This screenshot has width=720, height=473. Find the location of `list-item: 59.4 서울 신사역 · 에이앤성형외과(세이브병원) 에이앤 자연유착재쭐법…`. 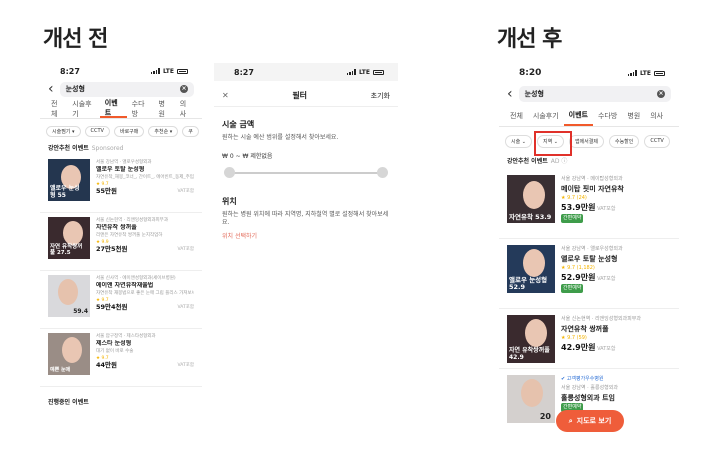

list-item: 59.4 서울 신사역 · 에이앤성형외과(세이브병원) 에이앤 자연유착재쭐법… is located at coordinates (121, 300).